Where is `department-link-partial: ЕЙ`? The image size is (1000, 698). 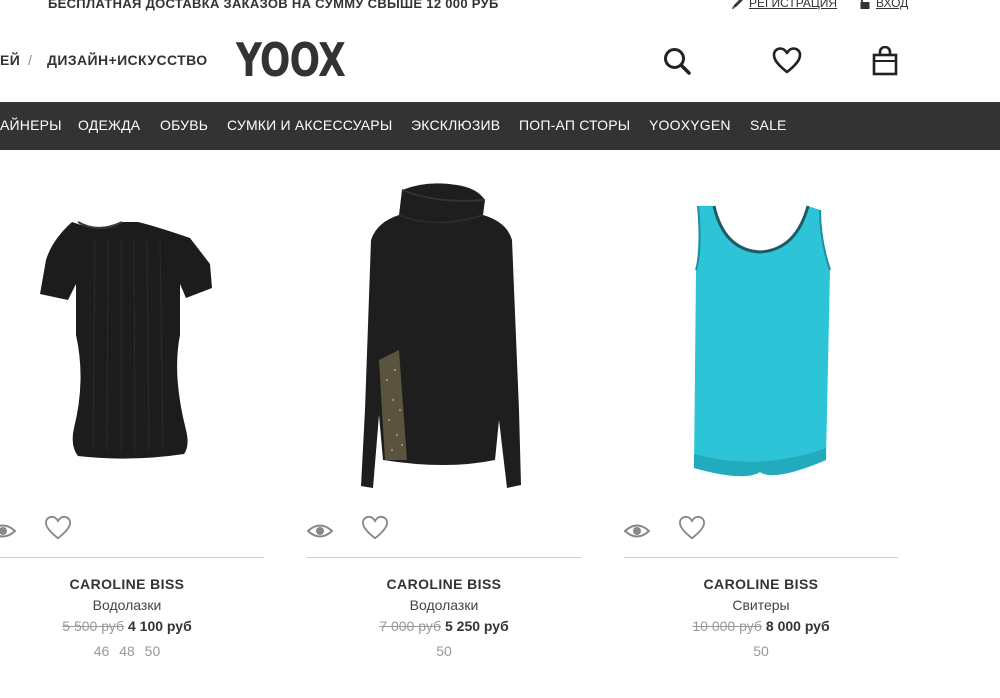
department-link-partial: ЕЙ is located at coordinates (10, 60).